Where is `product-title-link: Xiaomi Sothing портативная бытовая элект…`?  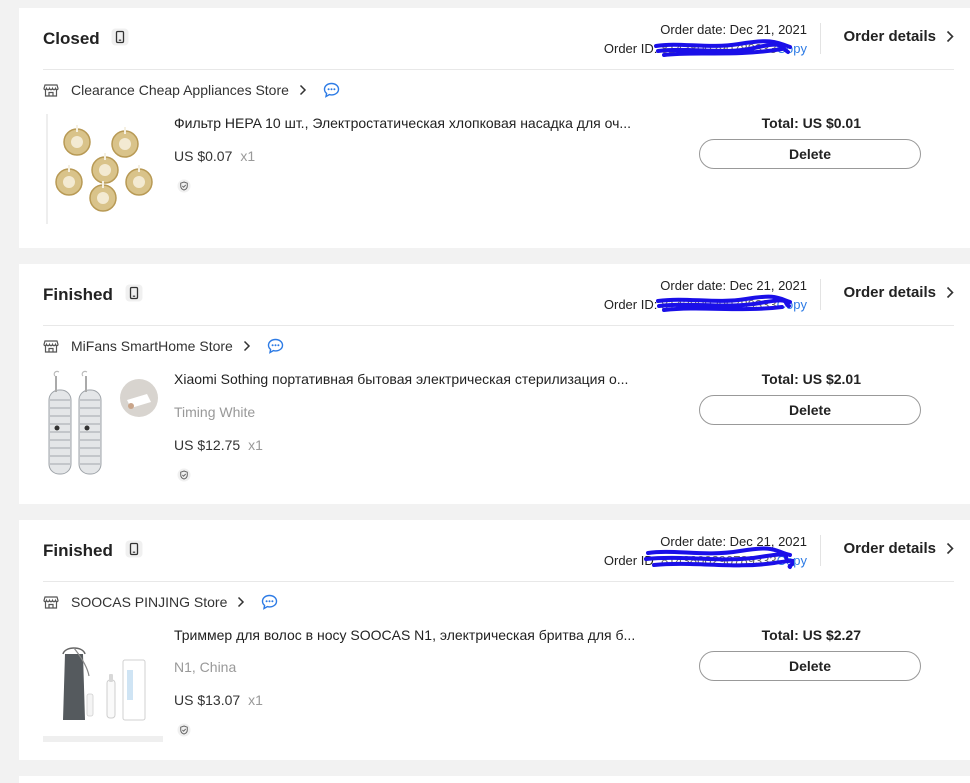
product-title-link: Xiaomi Sothing портативная бытовая элект… is located at coordinates (414, 379).